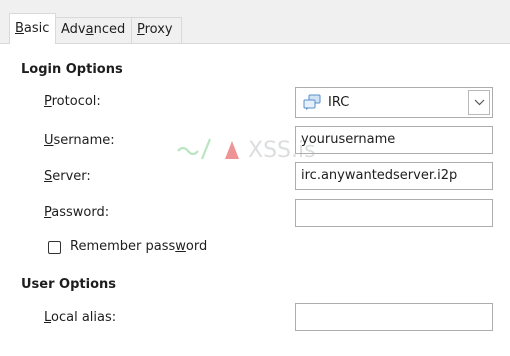 The height and width of the screenshot is (356, 510). Describe the element at coordinates (339, 102) in the screenshot. I see `protocol-value: IRC` at that location.